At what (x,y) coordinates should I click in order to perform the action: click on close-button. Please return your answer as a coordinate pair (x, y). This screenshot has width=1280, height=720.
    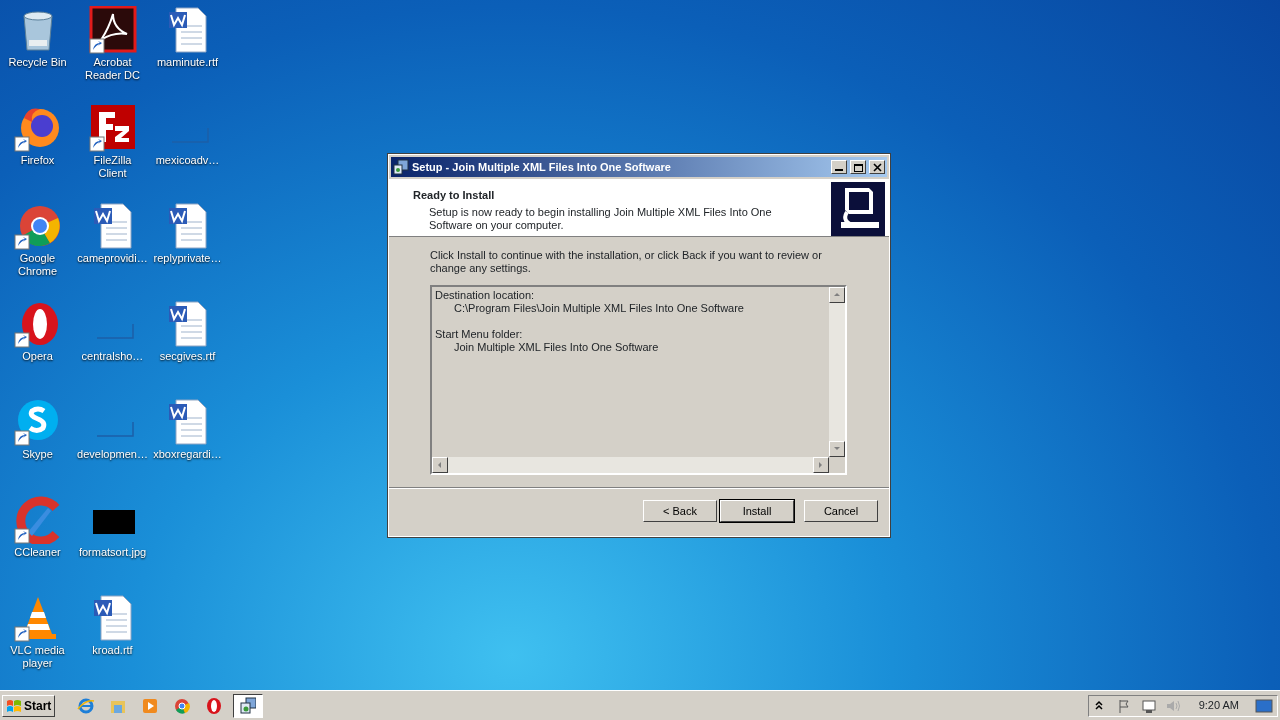
    Looking at the image, I should click on (877, 167).